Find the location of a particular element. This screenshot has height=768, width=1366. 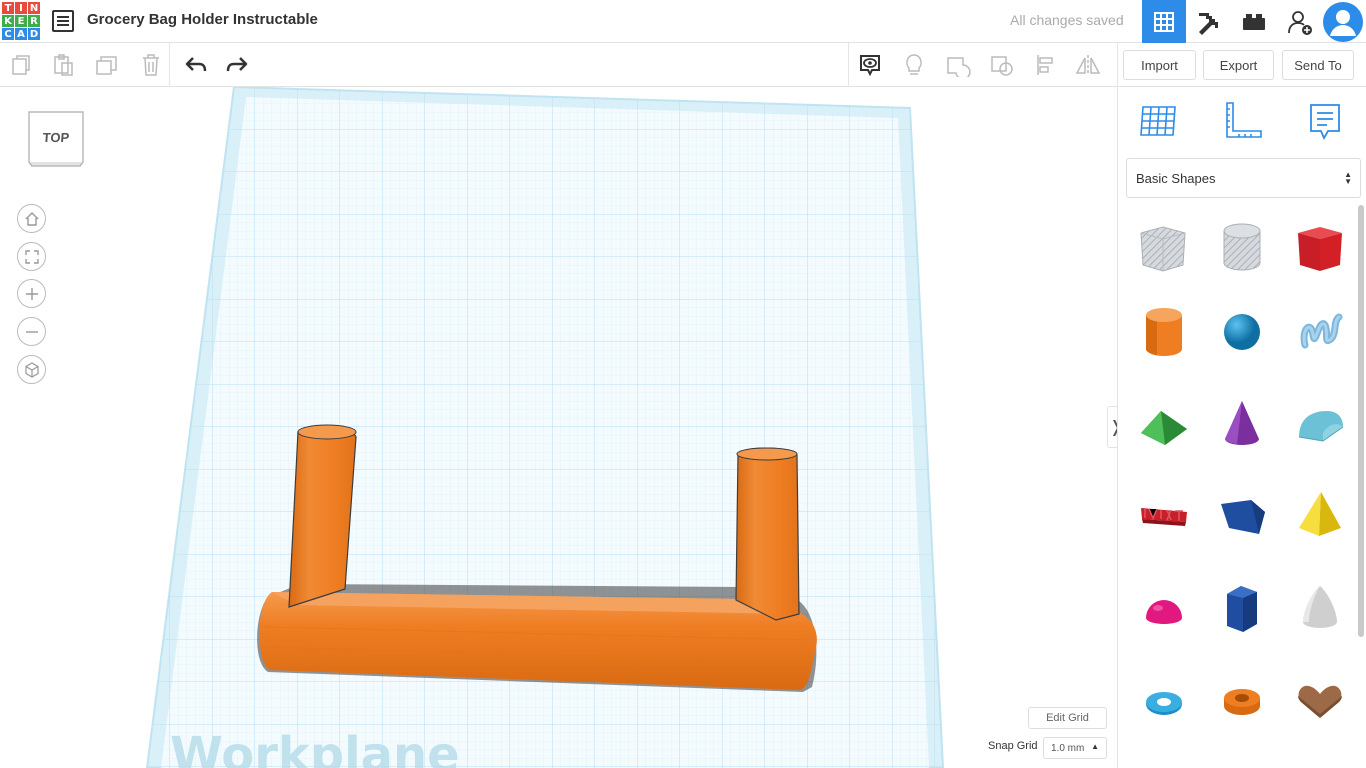

lightbulb-icon is located at coordinates (914, 65).